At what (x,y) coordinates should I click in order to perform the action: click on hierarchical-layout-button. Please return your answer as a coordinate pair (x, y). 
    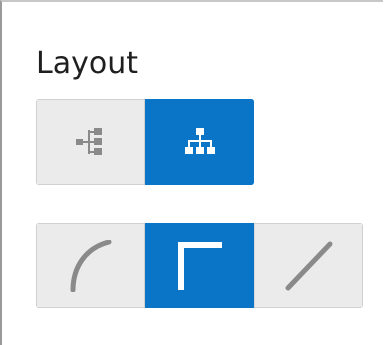
    Looking at the image, I should click on (199, 142).